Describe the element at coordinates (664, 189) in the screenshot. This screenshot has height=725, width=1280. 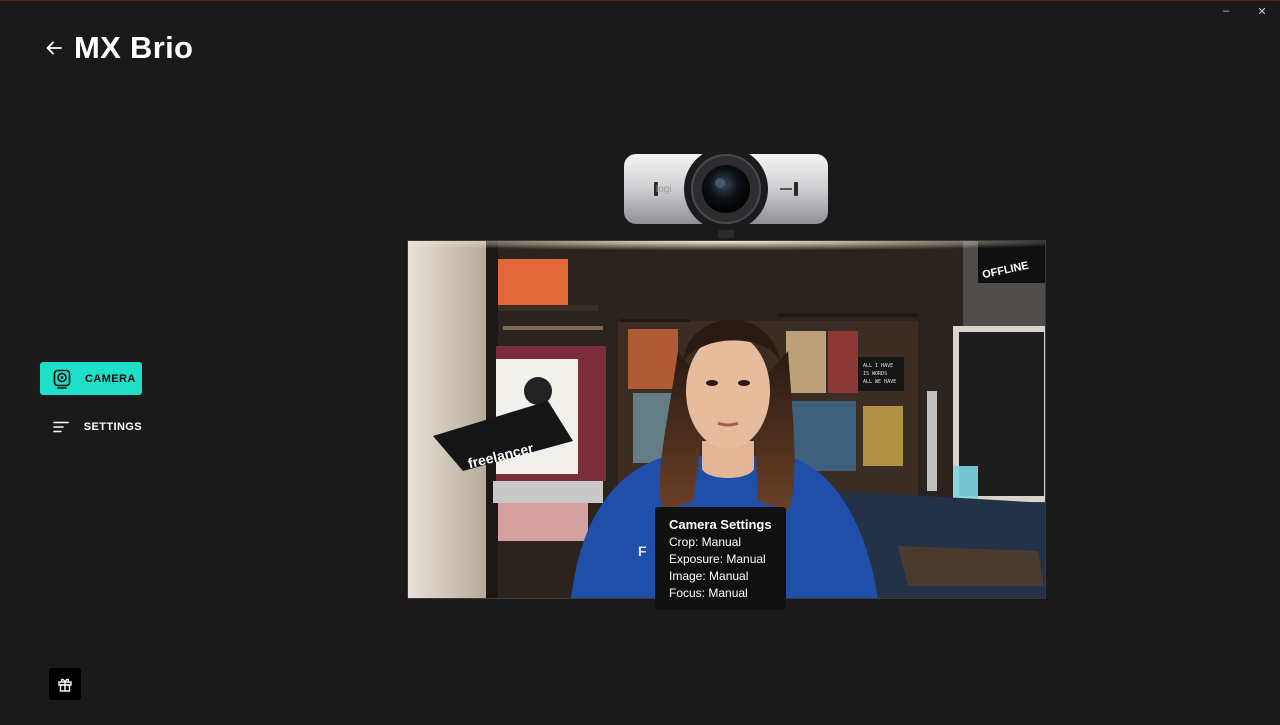
I see `brand-logo-text: logi` at that location.